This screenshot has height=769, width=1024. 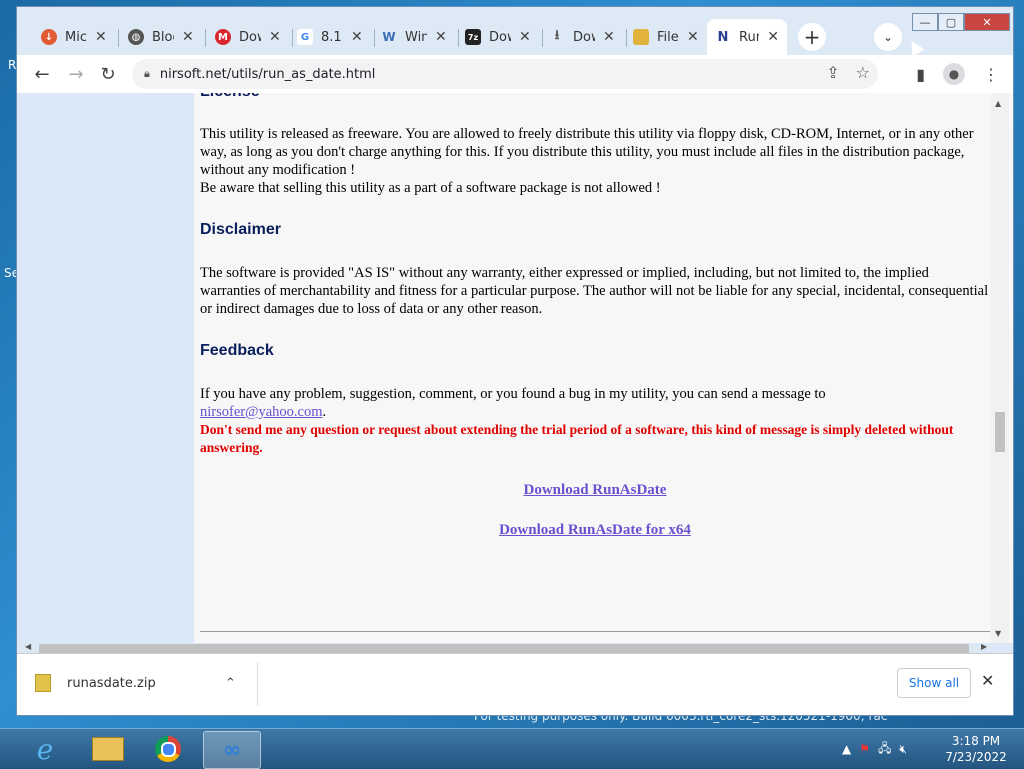 I want to click on new-tab-button: +, so click(x=812, y=37).